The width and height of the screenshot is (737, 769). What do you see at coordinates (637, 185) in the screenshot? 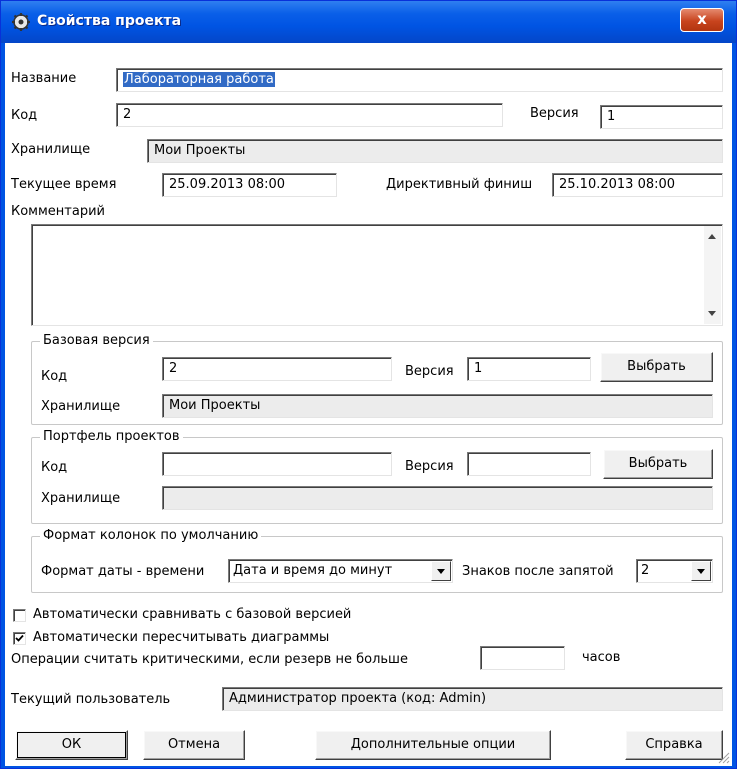
I see `deadline-field: 25.10.2013 08:00` at bounding box center [637, 185].